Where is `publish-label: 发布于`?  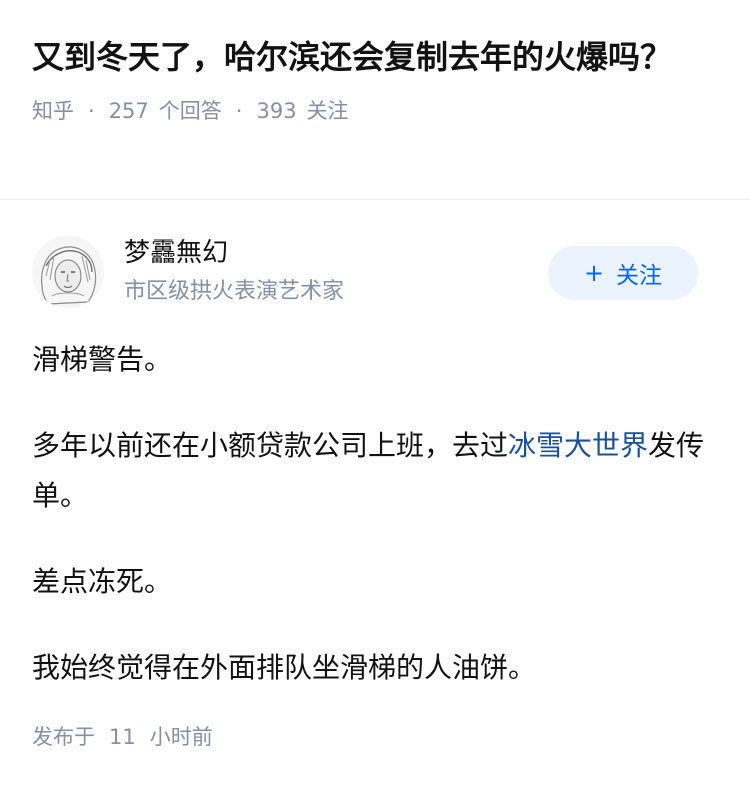 publish-label: 发布于 is located at coordinates (63, 737).